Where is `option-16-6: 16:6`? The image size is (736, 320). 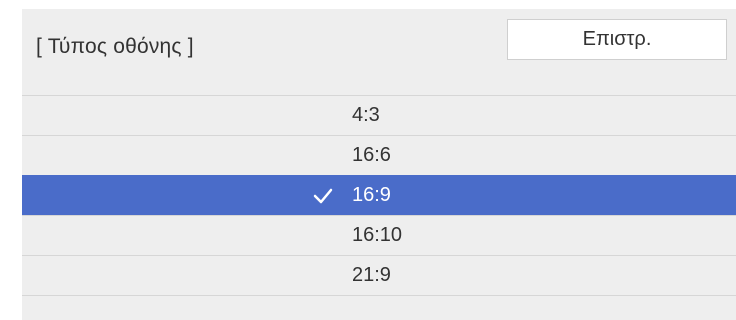
option-16-6: 16:6 is located at coordinates (379, 155).